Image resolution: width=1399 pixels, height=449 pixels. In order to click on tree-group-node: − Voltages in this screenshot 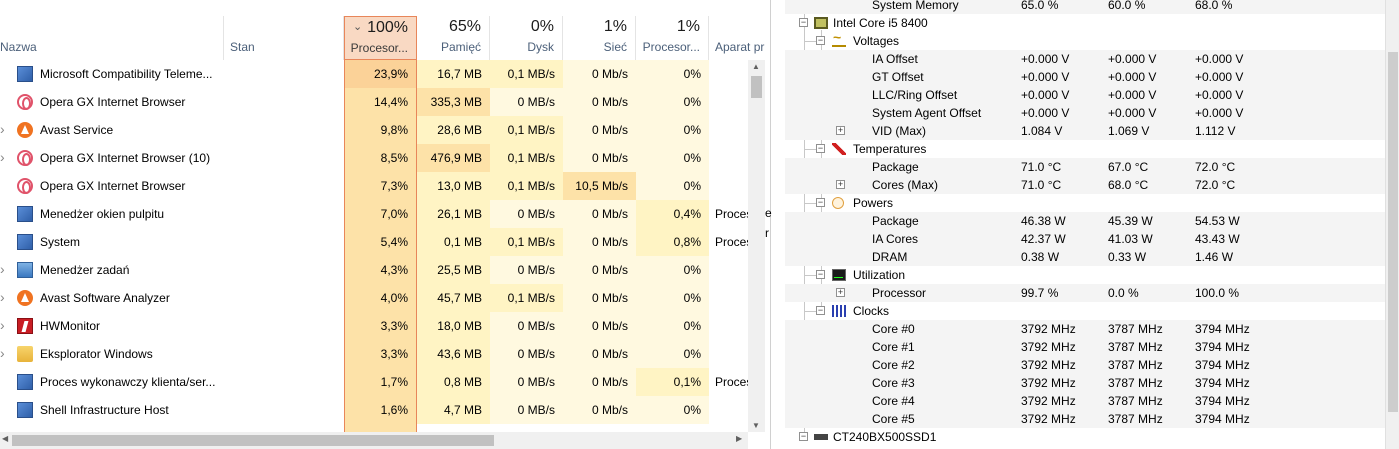, I will do `click(1085, 39)`.